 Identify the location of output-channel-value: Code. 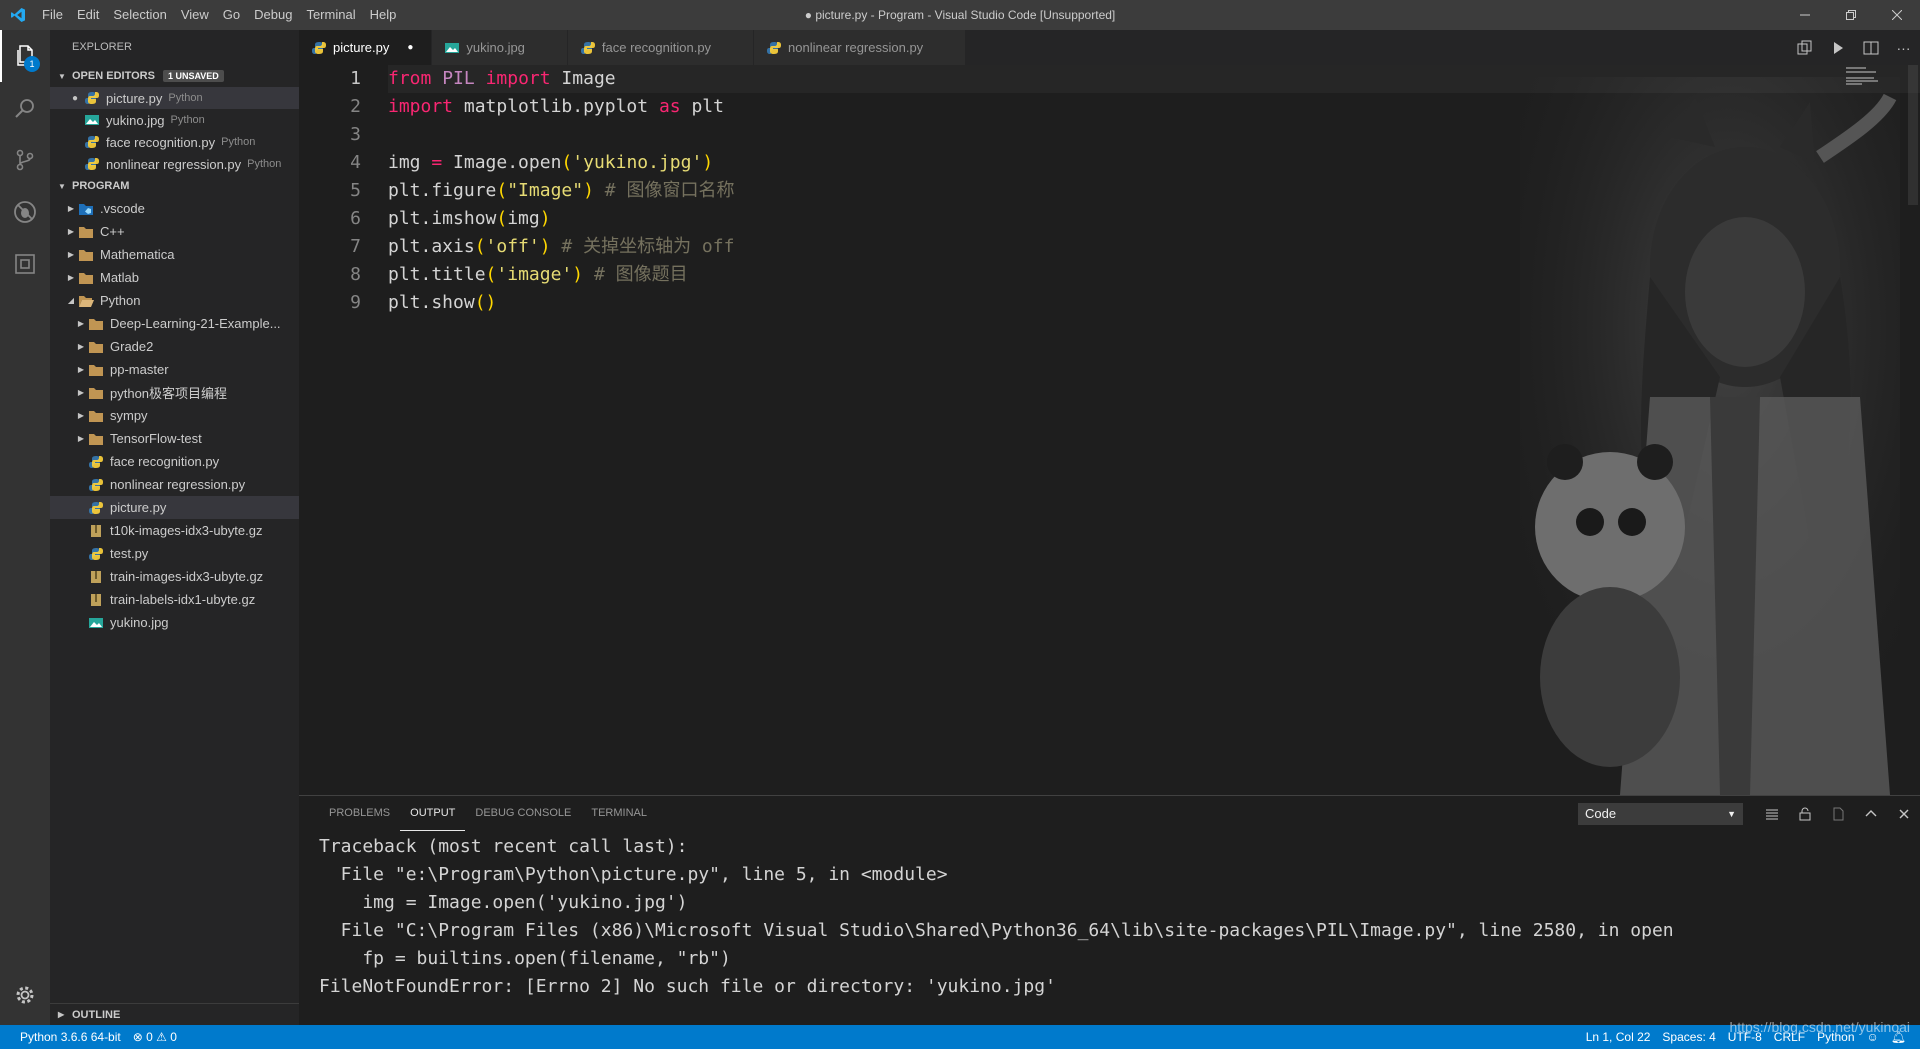
(1601, 813).